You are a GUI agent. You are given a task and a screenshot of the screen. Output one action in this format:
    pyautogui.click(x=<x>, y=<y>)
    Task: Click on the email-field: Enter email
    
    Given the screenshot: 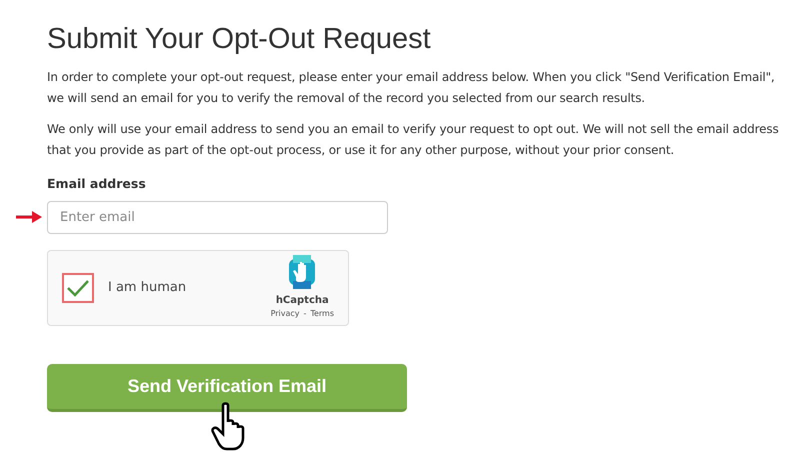 What is the action you would take?
    pyautogui.click(x=217, y=217)
    